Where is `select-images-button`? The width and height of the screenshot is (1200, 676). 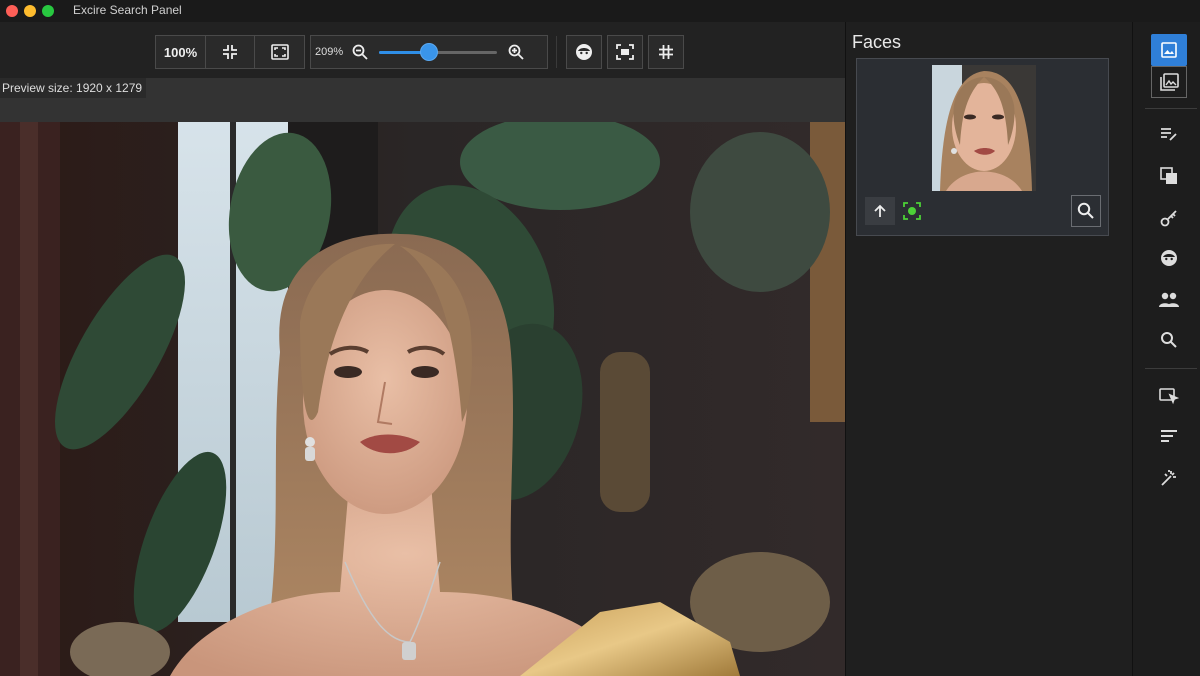 select-images-button is located at coordinates (1169, 396).